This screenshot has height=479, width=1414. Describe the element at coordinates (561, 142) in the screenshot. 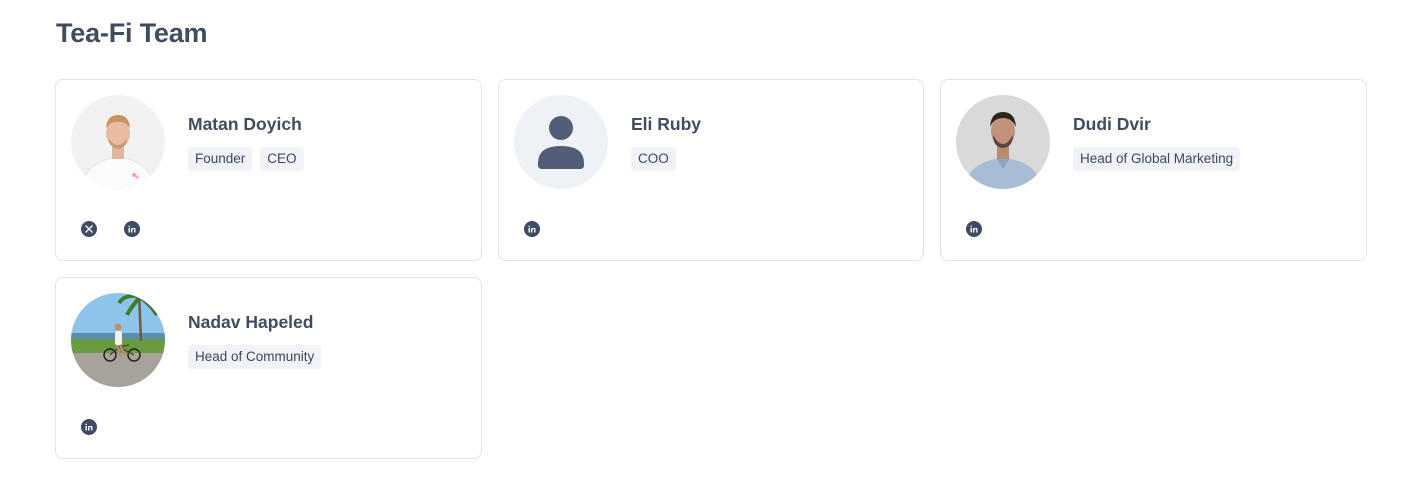

I see `avatar-placeholder` at that location.